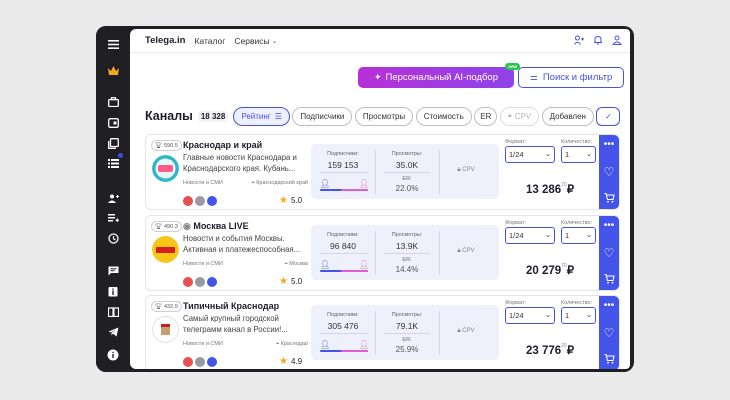 This screenshot has height=400, width=730. I want to click on sort-pill-rating: Рейтинг ☰, so click(261, 116).